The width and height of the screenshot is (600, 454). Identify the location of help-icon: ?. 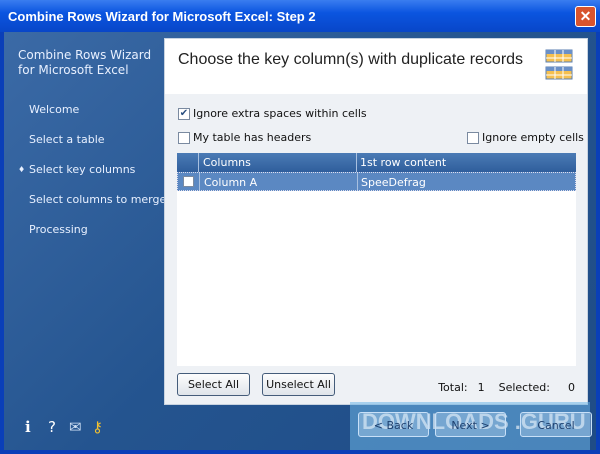
(52, 427).